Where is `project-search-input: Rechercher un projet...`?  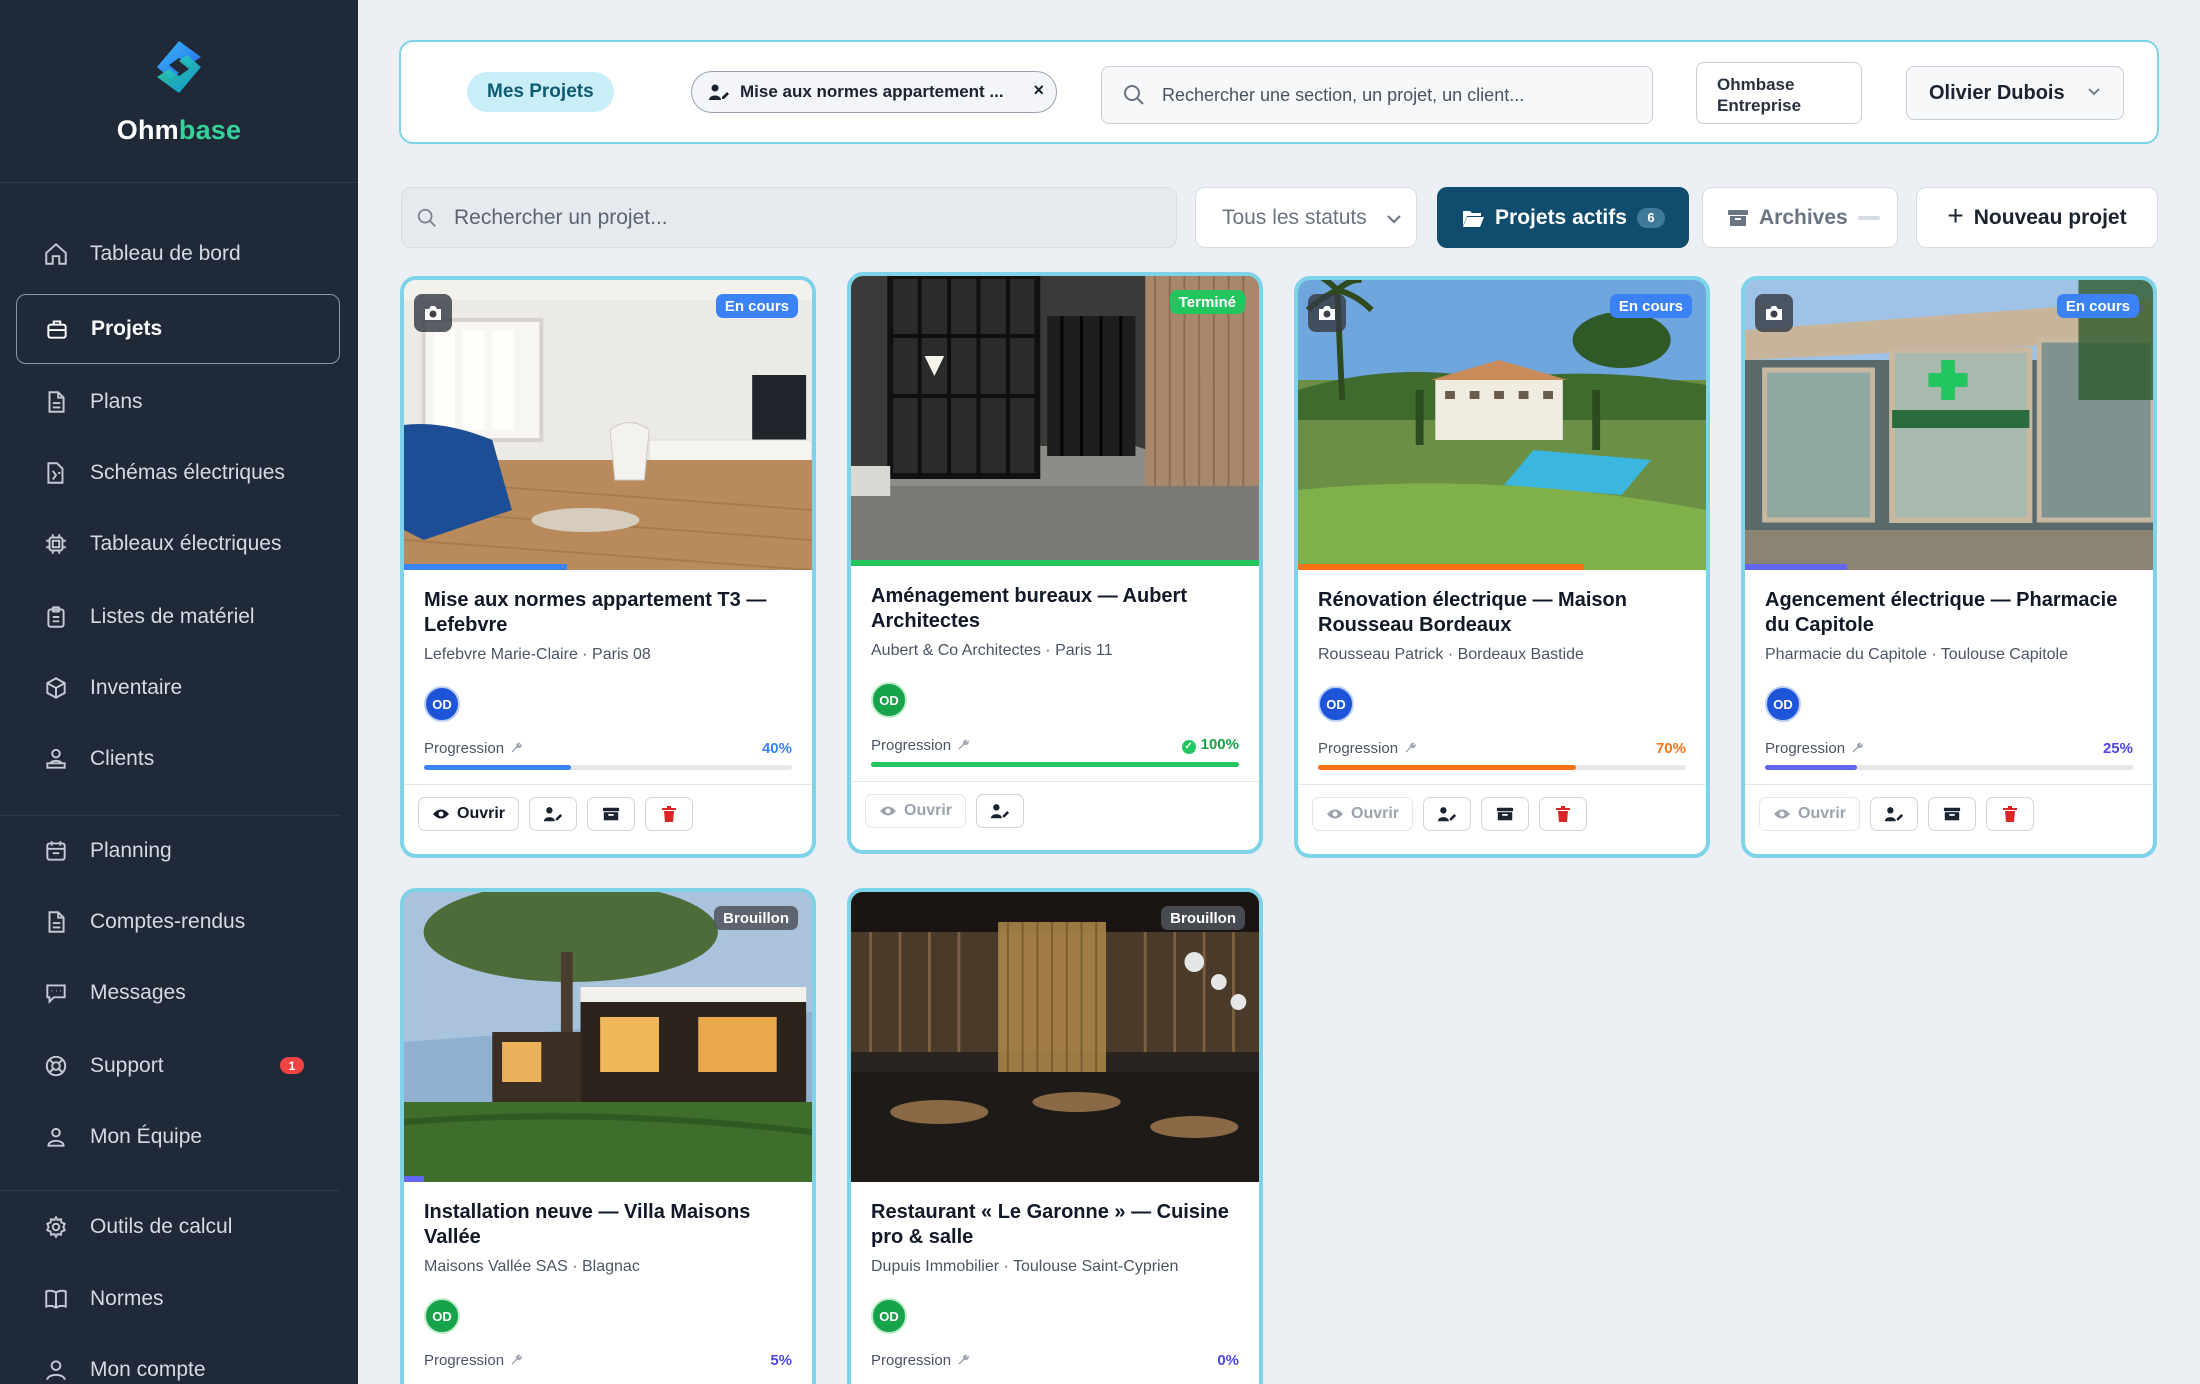 project-search-input: Rechercher un projet... is located at coordinates (789, 217).